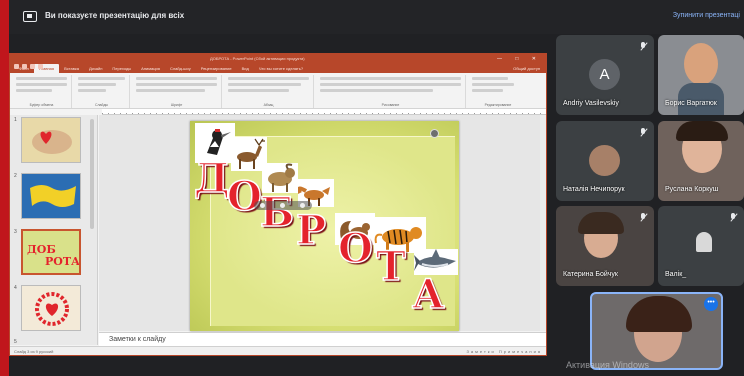  What do you see at coordinates (527, 69) in the screenshot?
I see `share-button: Общий доступ` at bounding box center [527, 69].